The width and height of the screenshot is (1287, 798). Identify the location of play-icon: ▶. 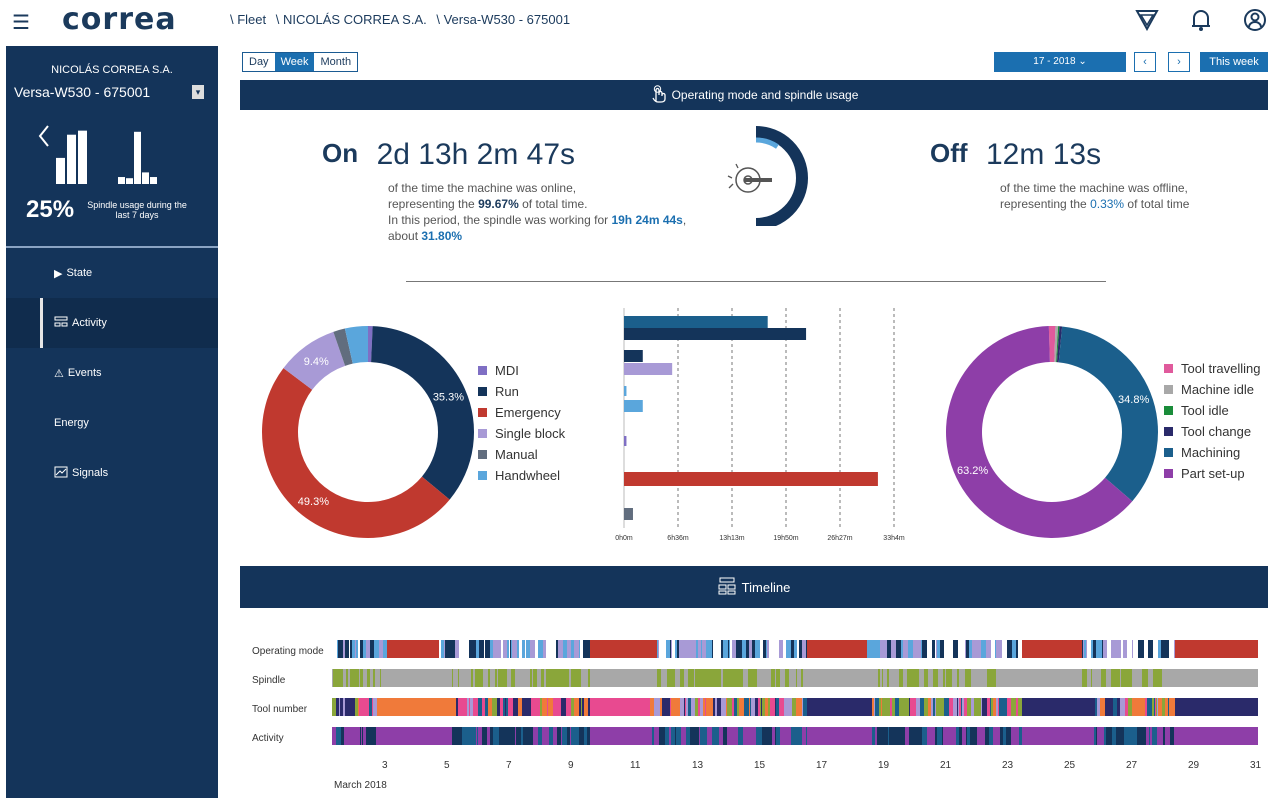
(58, 273).